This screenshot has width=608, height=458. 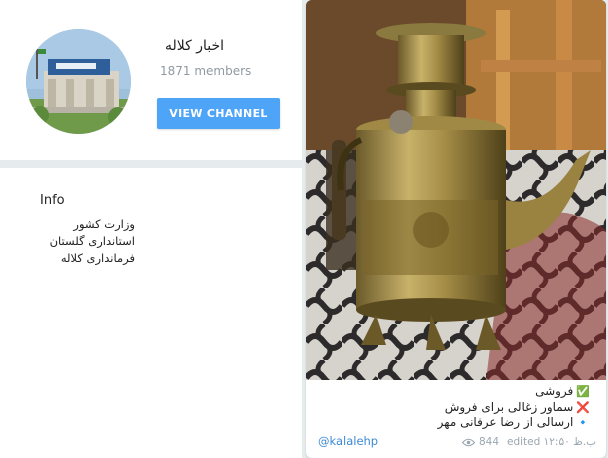 What do you see at coordinates (505, 422) in the screenshot?
I see `caption-text: ارسالی از رضا عرفانی مهر` at bounding box center [505, 422].